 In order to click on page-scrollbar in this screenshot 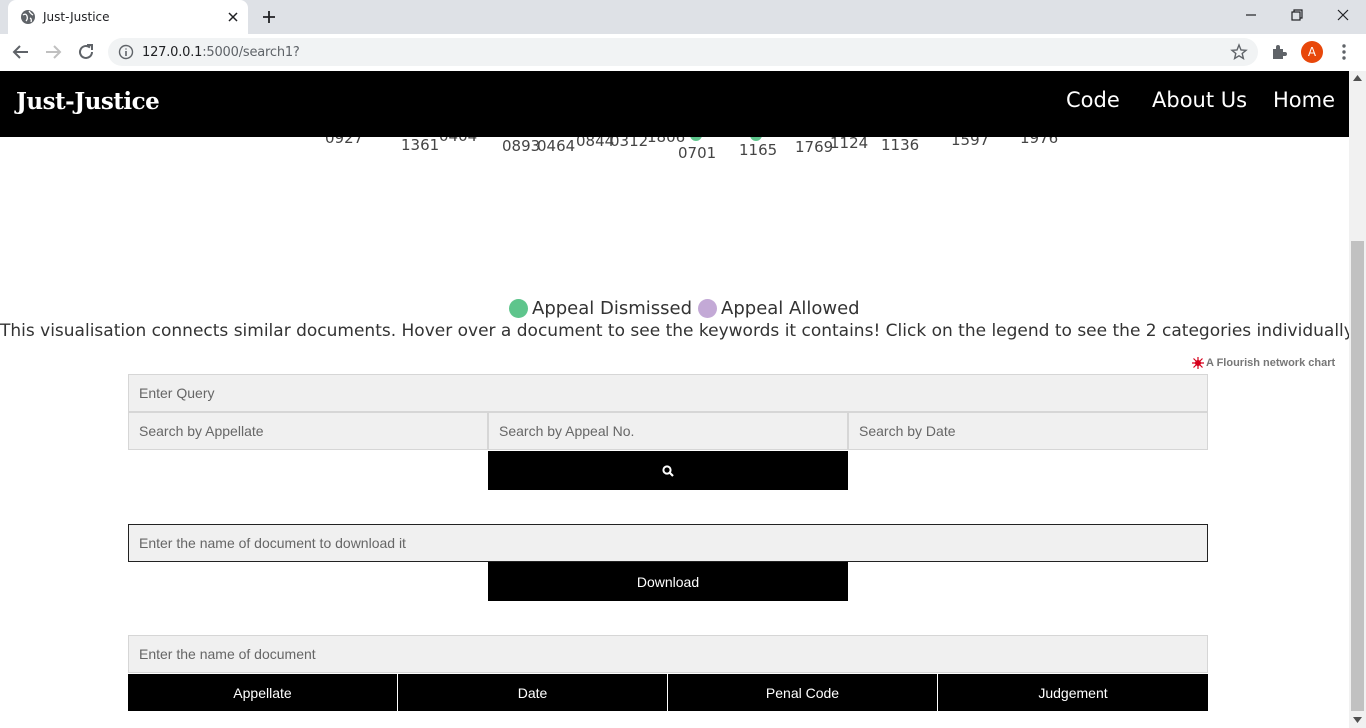, I will do `click(1357, 399)`.